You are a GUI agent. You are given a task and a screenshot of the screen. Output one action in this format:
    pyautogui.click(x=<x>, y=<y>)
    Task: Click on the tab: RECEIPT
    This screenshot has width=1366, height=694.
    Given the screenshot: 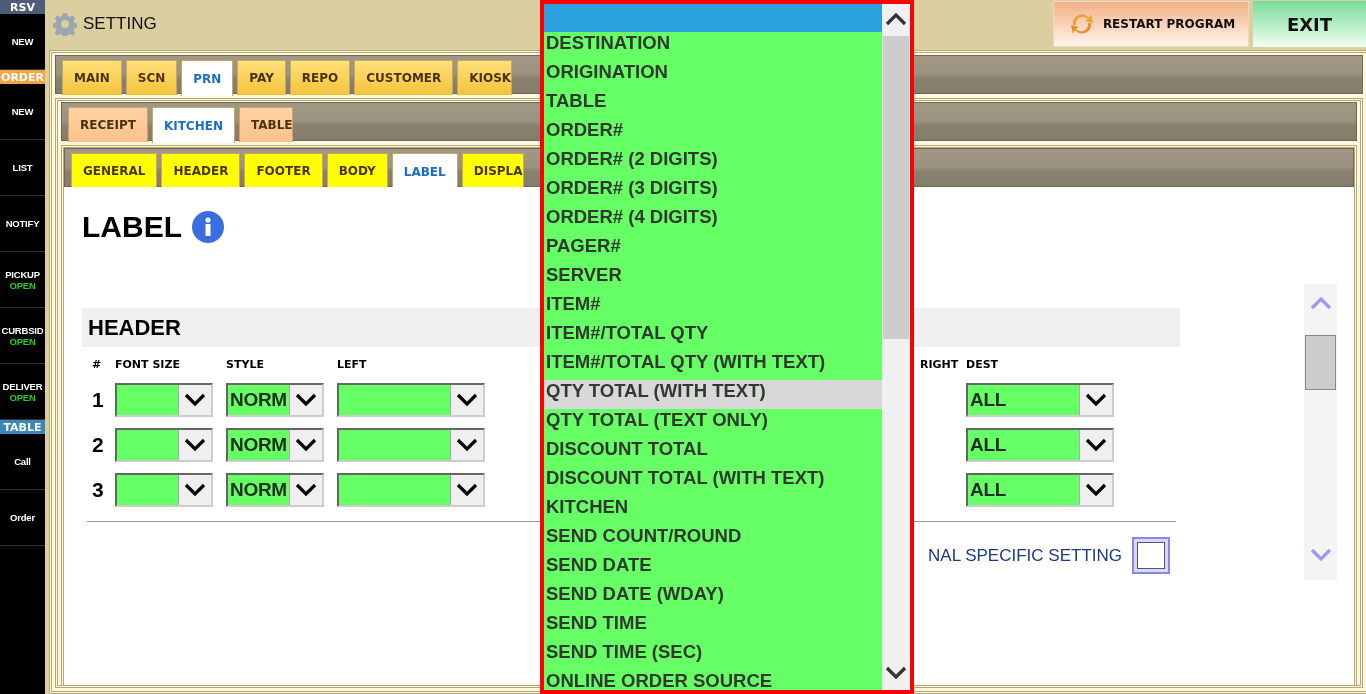 What is the action you would take?
    pyautogui.click(x=108, y=124)
    